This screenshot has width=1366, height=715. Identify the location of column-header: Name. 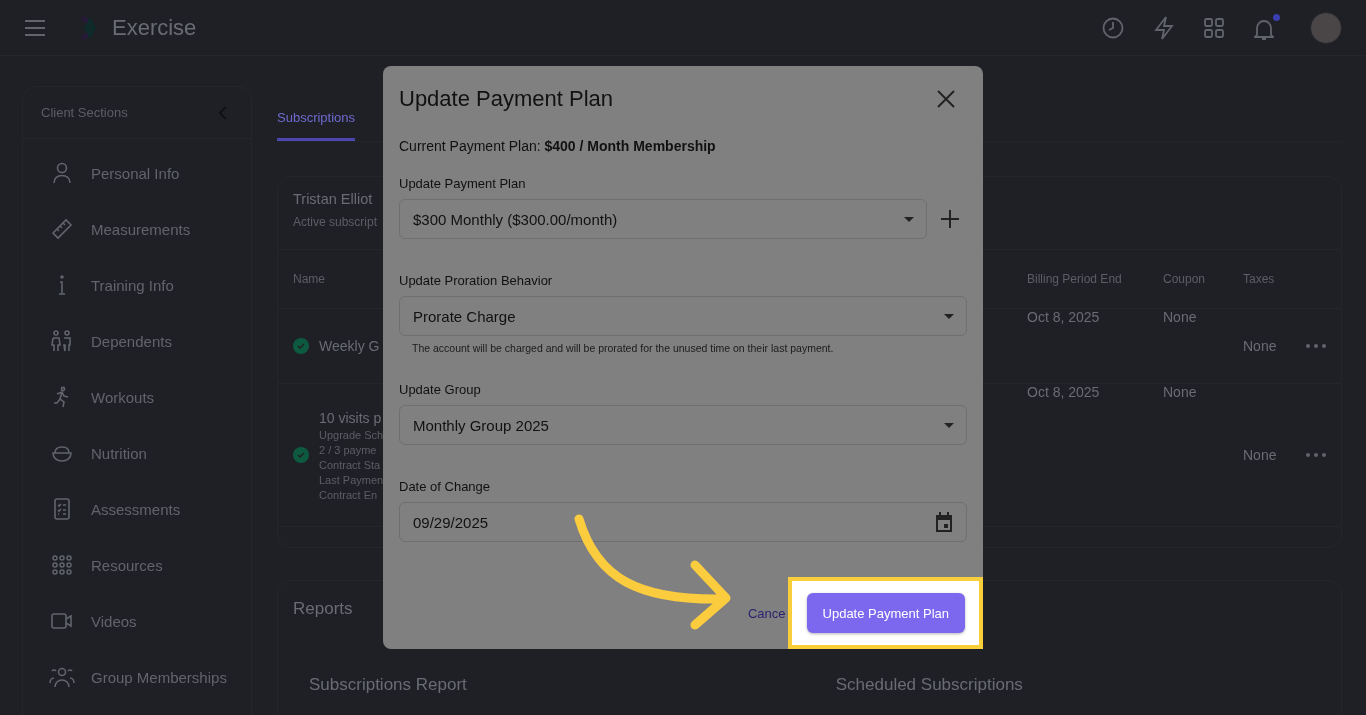
(309, 279).